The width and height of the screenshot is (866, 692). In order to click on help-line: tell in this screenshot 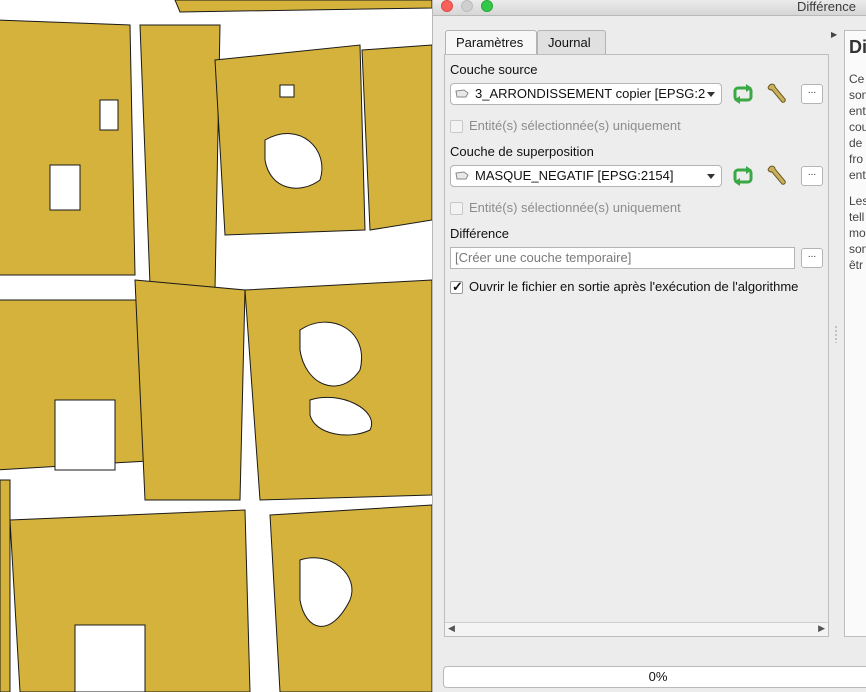, I will do `click(857, 217)`.